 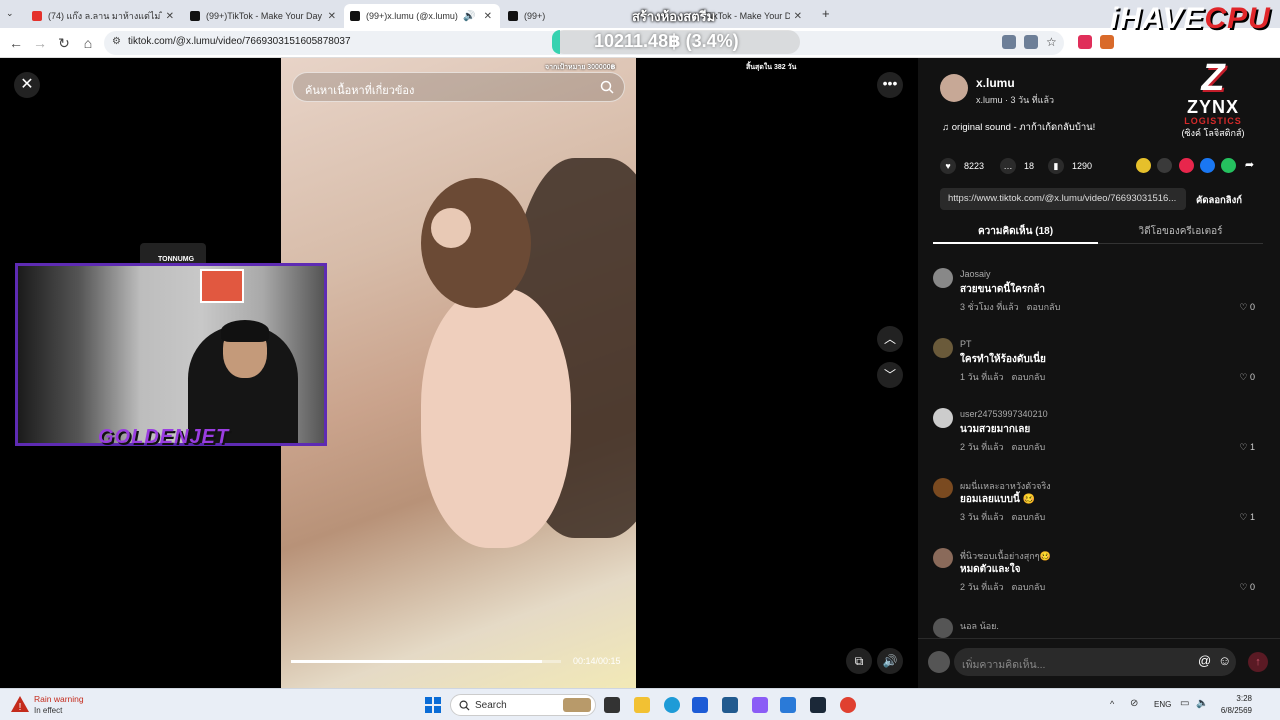 What do you see at coordinates (1085, 42) in the screenshot?
I see `abp-extension-icon` at bounding box center [1085, 42].